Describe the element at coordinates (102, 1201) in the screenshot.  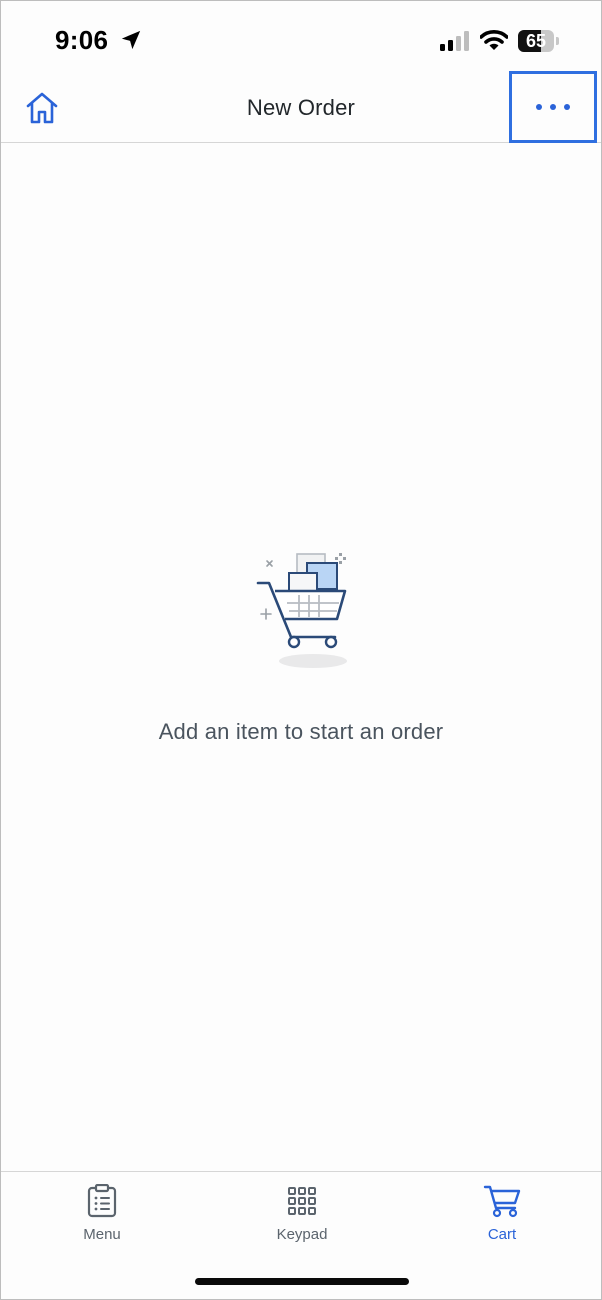
I see `clipboard-list-icon` at that location.